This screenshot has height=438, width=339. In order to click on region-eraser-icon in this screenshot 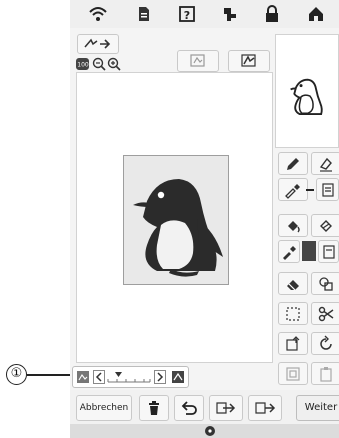, I will do `click(326, 225)`.